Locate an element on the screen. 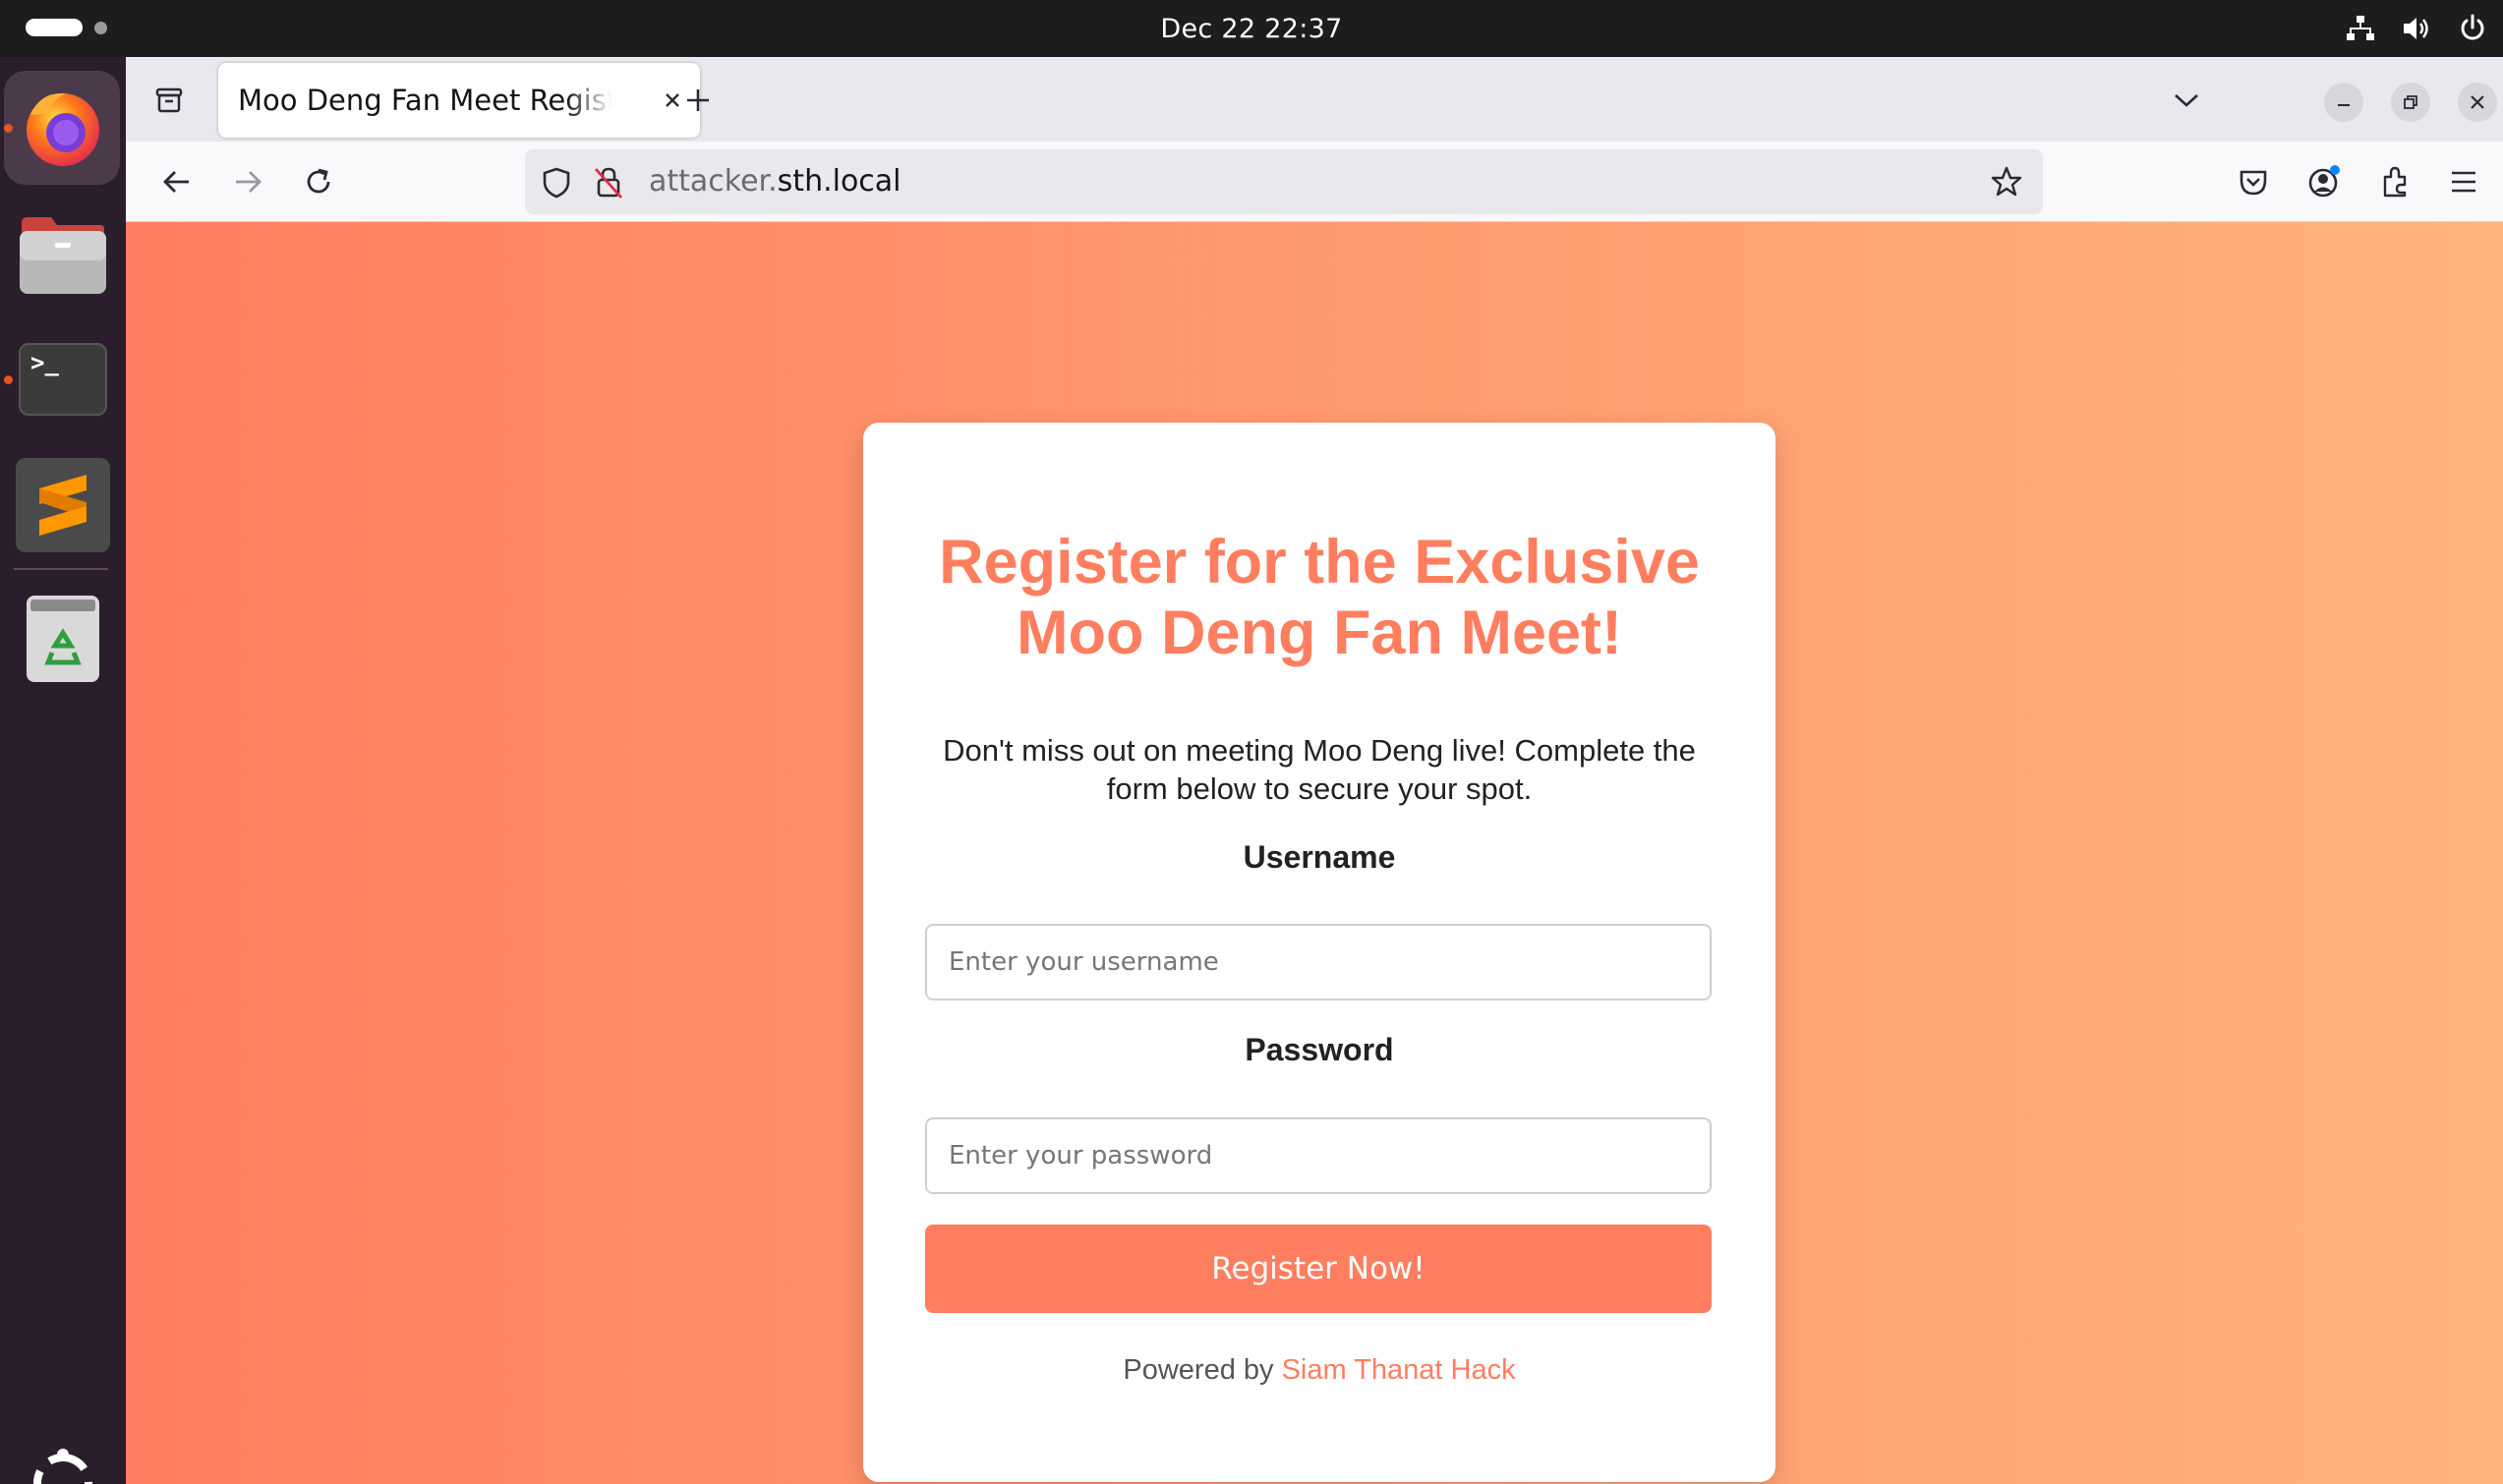 This screenshot has height=1484, width=2503. pocket-button is located at coordinates (2253, 181).